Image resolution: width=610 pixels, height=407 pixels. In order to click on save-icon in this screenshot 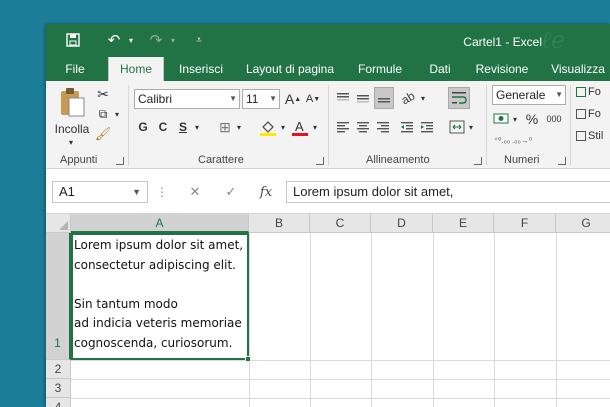, I will do `click(73, 40)`.